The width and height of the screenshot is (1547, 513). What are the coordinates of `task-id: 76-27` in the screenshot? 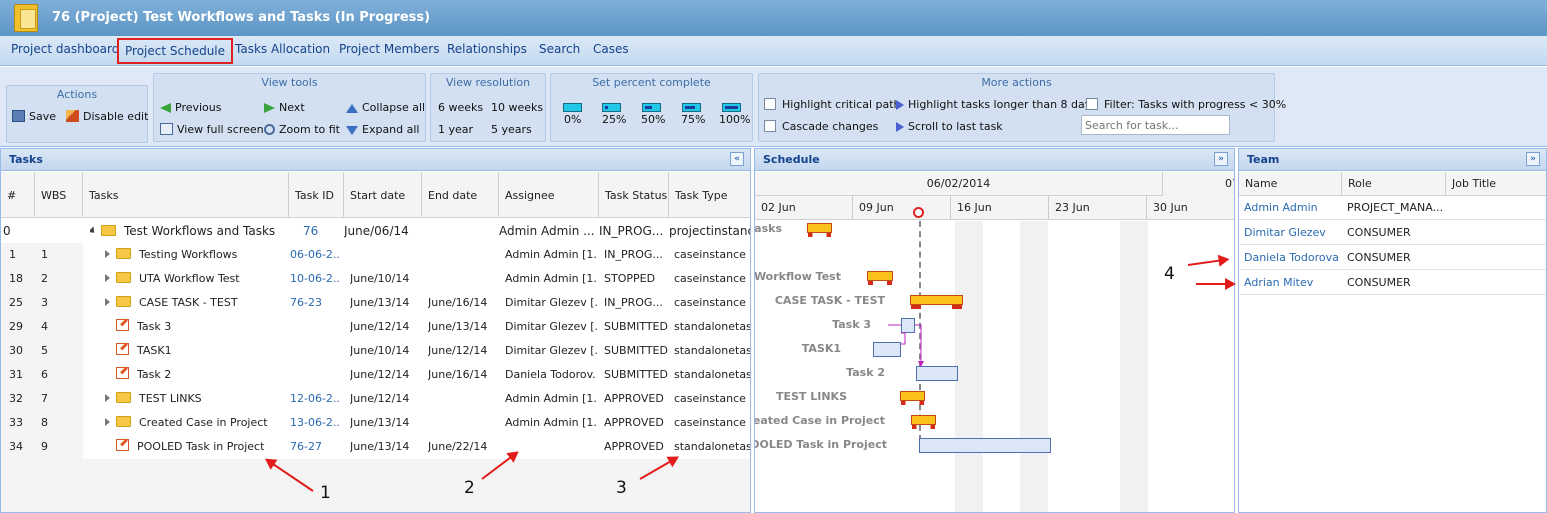 It's located at (315, 447).